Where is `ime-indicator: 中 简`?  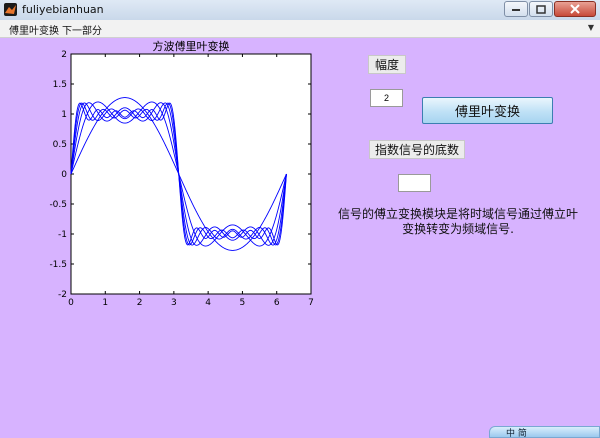 ime-indicator: 中 简 is located at coordinates (516, 432).